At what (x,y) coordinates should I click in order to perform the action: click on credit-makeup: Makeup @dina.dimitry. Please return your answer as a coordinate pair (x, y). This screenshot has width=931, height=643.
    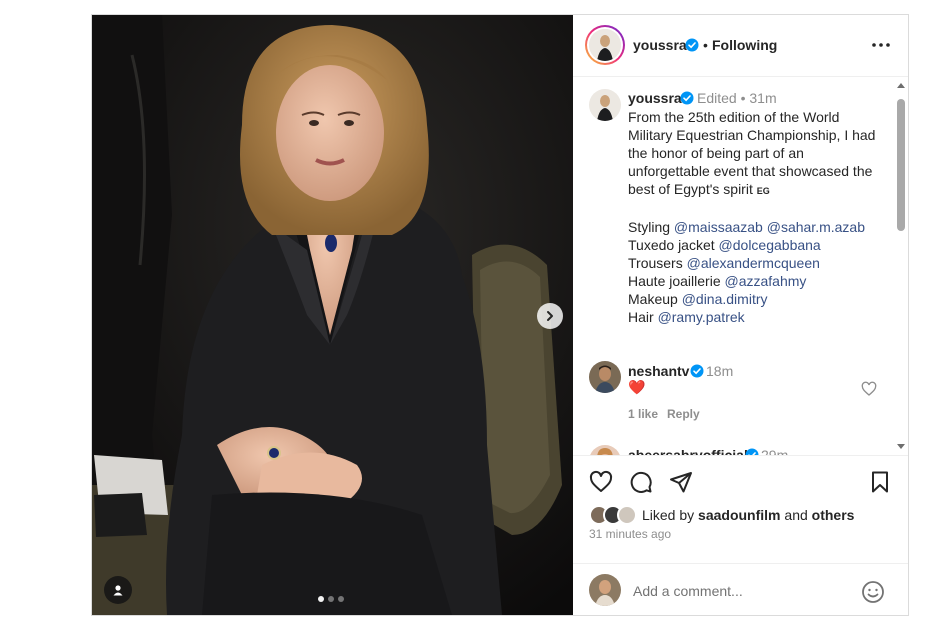
    Looking at the image, I should click on (755, 299).